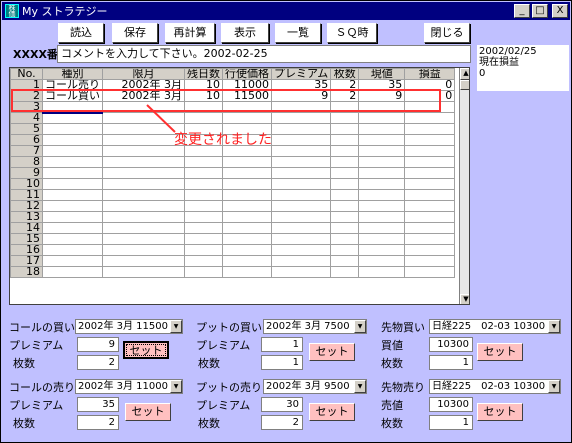 This screenshot has height=443, width=572. Describe the element at coordinates (282, 422) in the screenshot. I see `put-sell-qty-input: 2` at that location.